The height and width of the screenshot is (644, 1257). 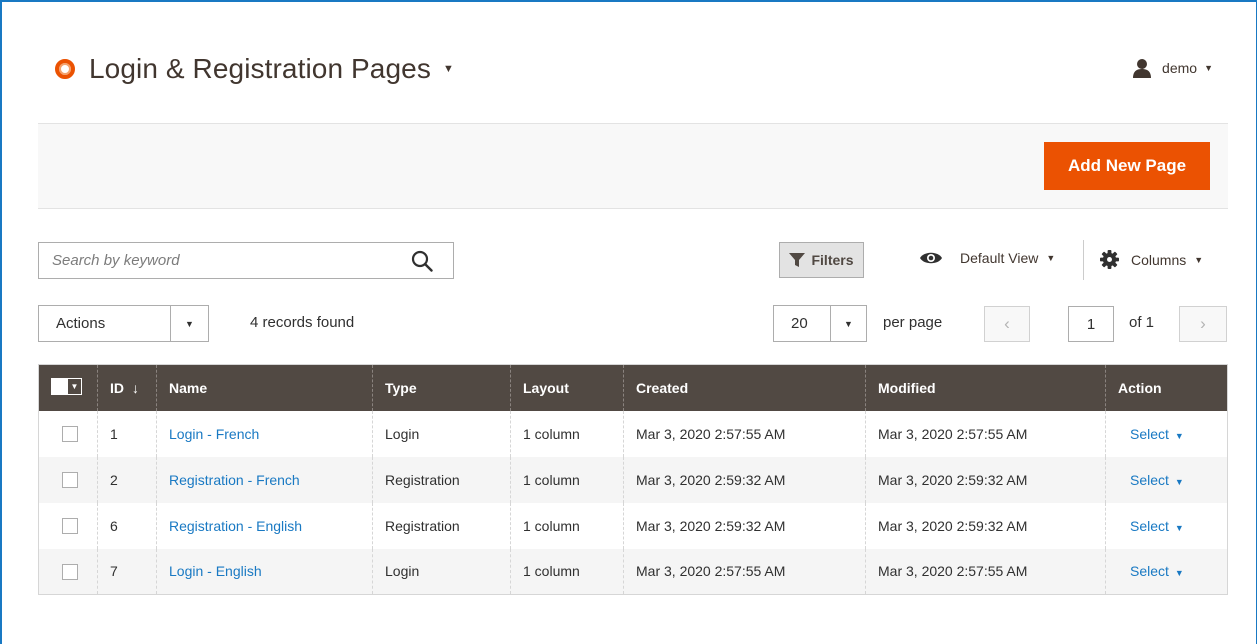 What do you see at coordinates (797, 260) in the screenshot?
I see `filter-icon` at bounding box center [797, 260].